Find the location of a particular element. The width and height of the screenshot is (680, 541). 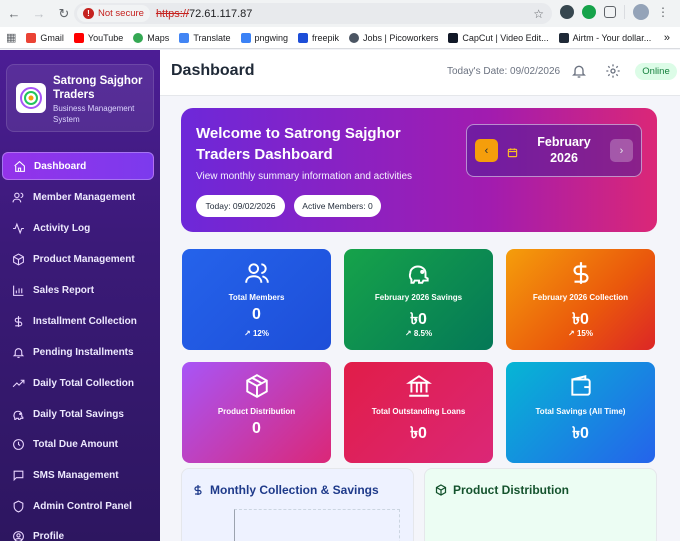

puzzle-icon is located at coordinates (610, 12).